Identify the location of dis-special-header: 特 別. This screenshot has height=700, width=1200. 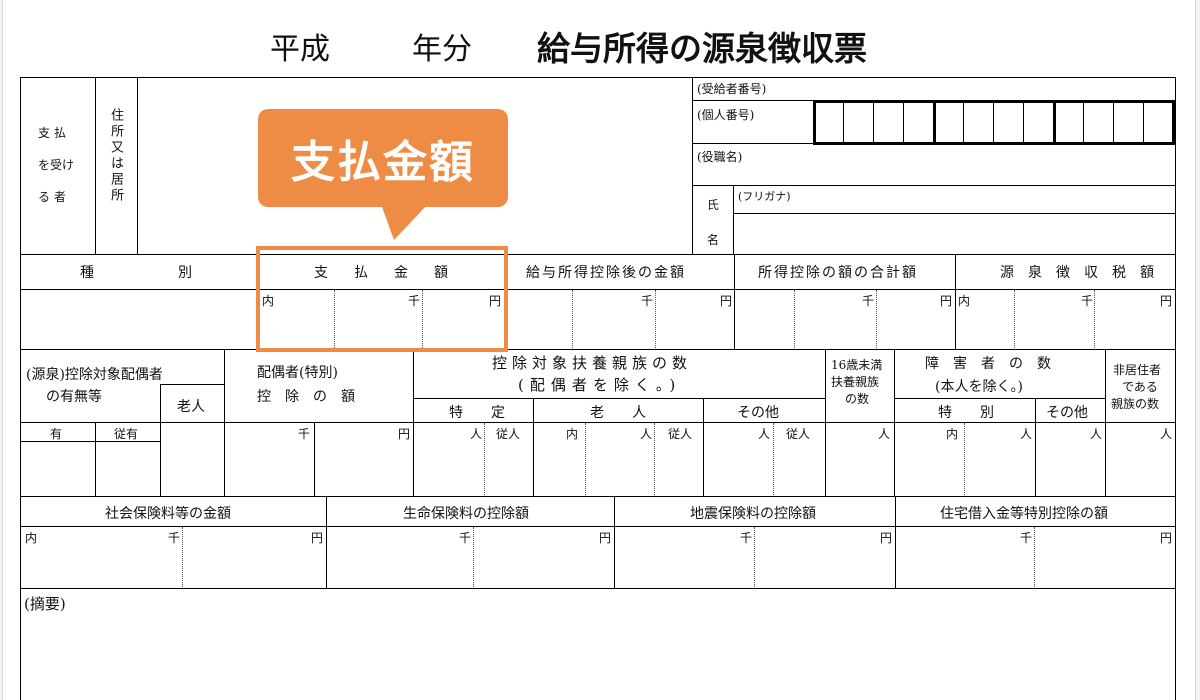
(966, 413).